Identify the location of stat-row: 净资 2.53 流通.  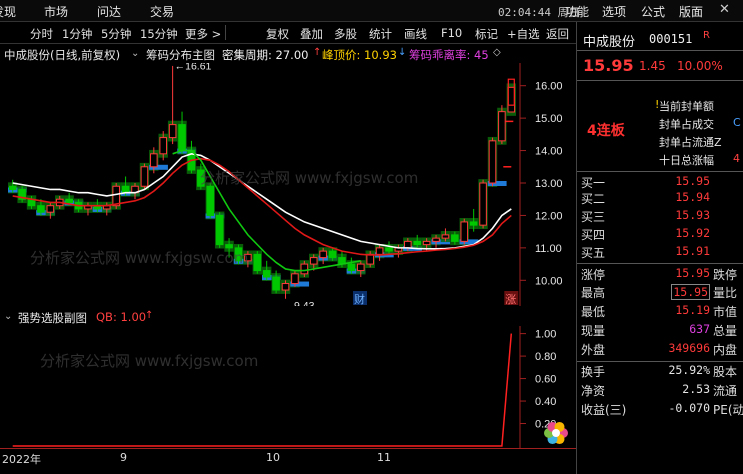
(660, 390).